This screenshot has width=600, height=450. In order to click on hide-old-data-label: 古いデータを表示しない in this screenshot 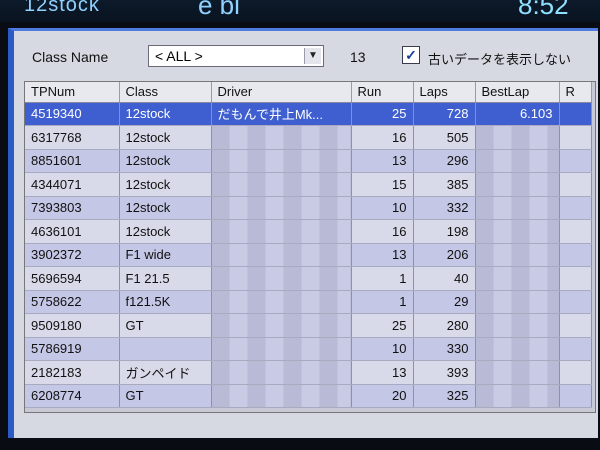, I will do `click(499, 58)`.